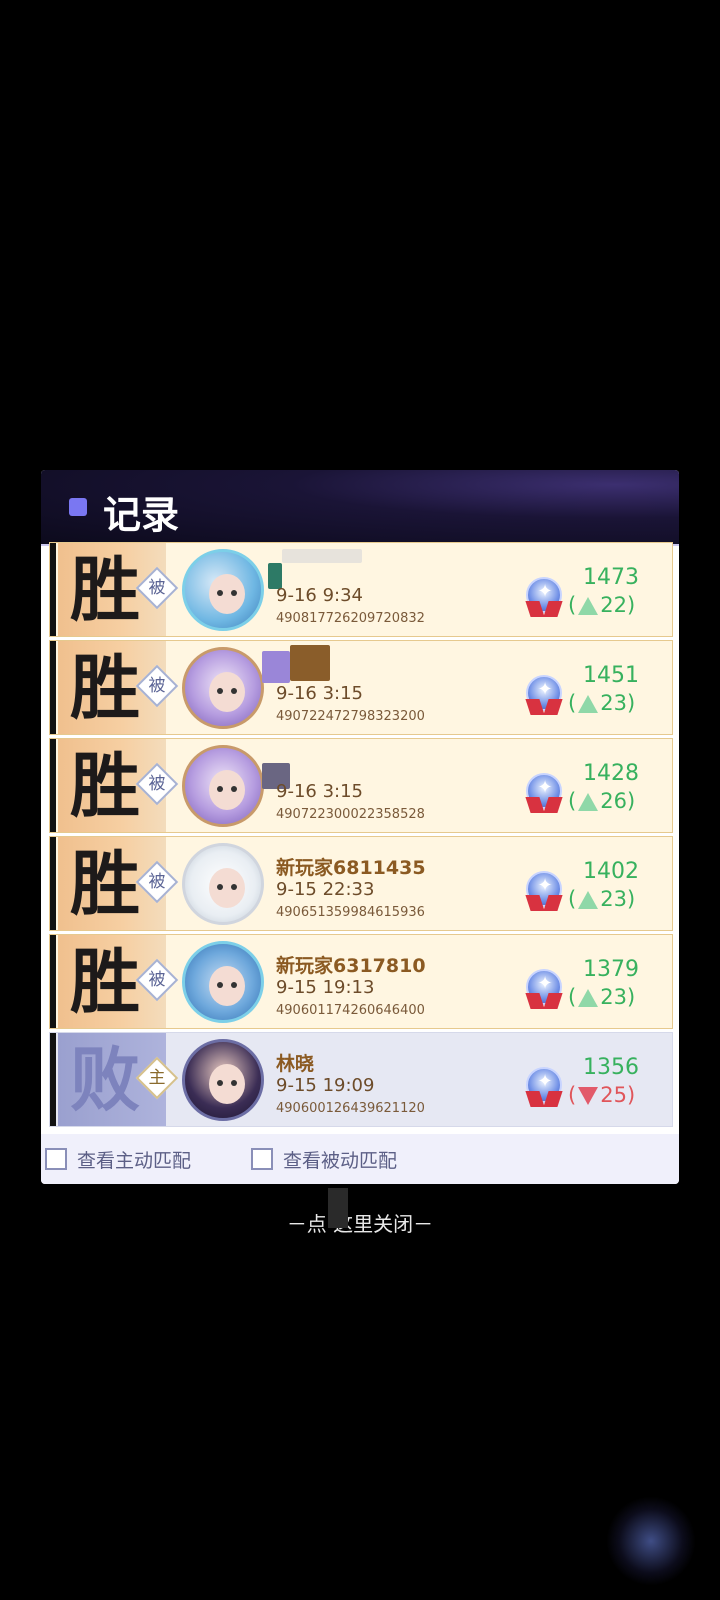  I want to click on match-time: 9-15 19:13, so click(325, 987).